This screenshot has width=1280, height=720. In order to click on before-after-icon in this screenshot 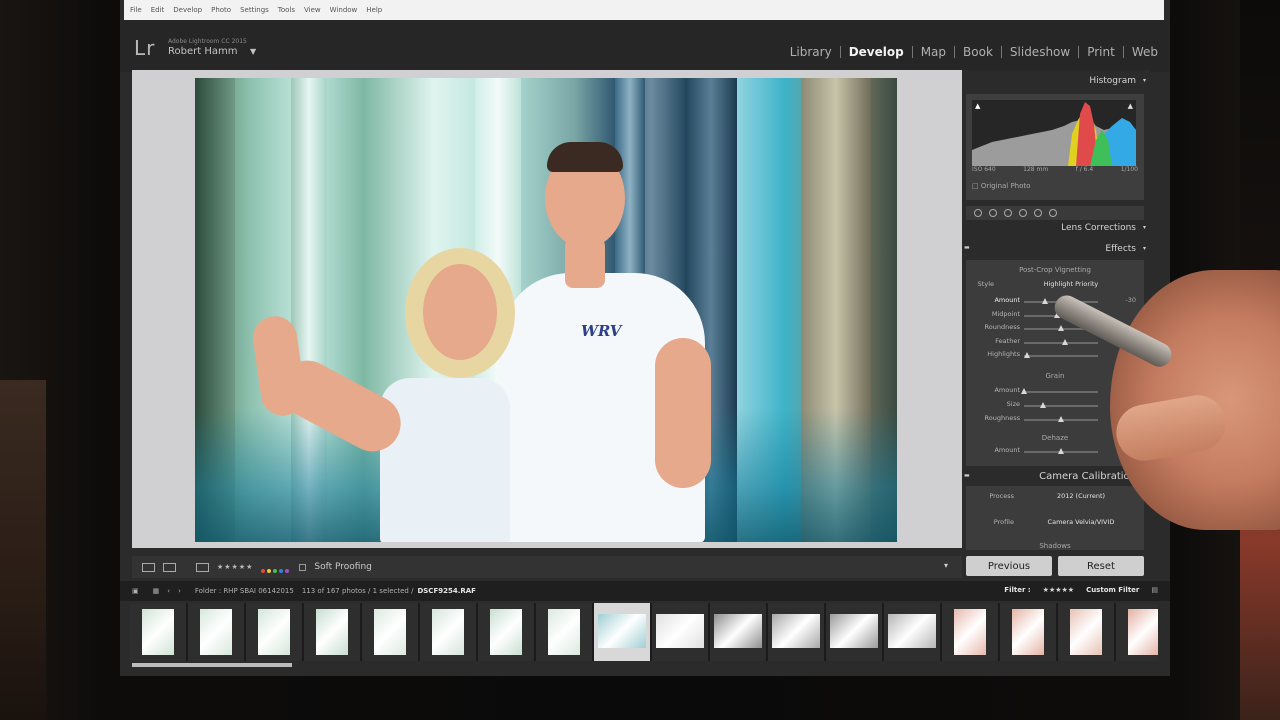, I will do `click(169, 567)`.